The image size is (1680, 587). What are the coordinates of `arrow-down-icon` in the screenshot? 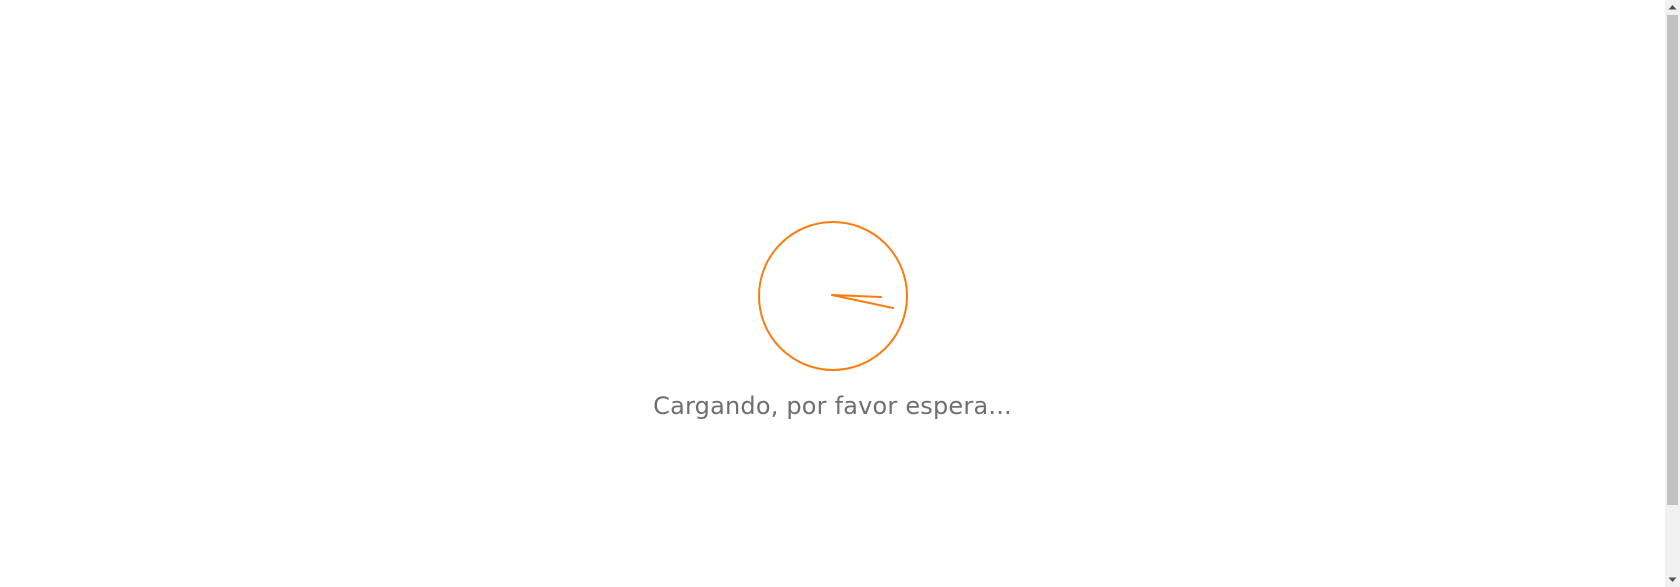 It's located at (1672, 579).